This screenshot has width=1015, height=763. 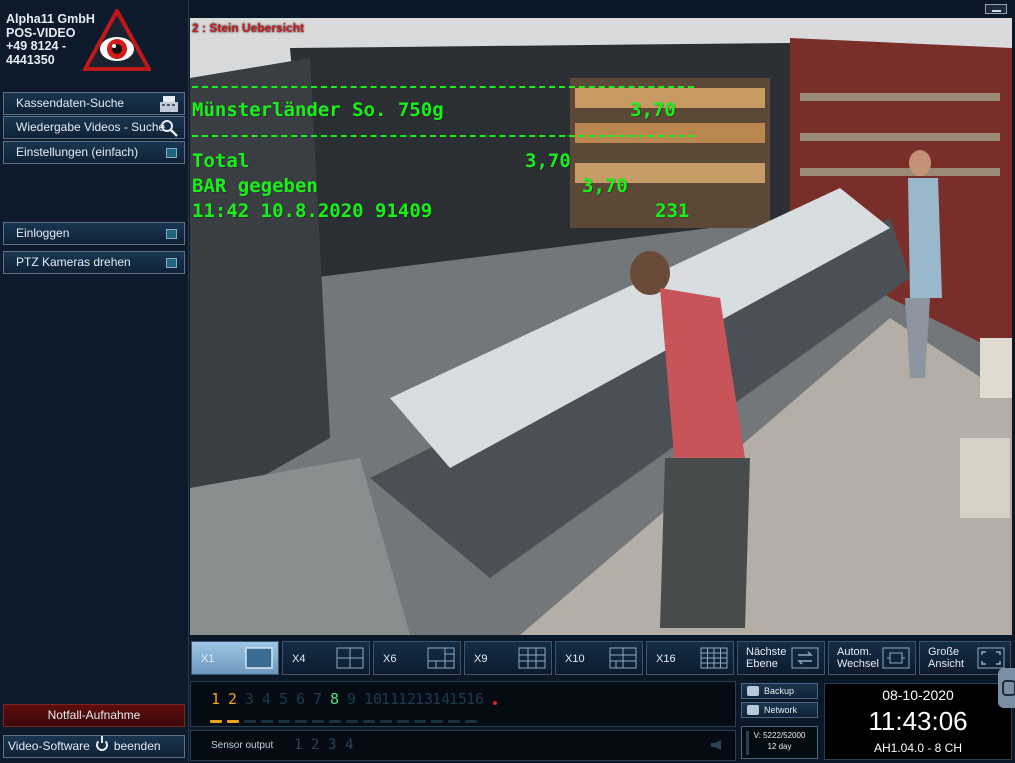 I want to click on camera-label: 2 : Stein Uebersicht, so click(x=248, y=28).